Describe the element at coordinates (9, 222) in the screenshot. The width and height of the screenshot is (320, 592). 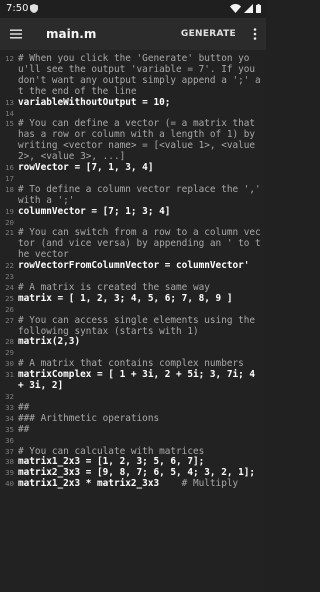
I see `line-number: 20` at that location.